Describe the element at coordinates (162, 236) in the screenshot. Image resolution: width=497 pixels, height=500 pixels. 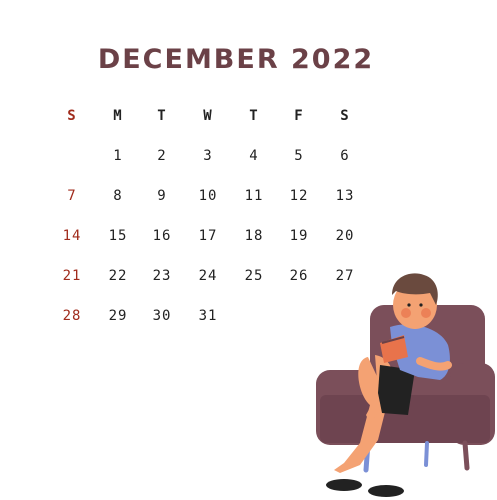
I see `calendar-day: 16` at that location.